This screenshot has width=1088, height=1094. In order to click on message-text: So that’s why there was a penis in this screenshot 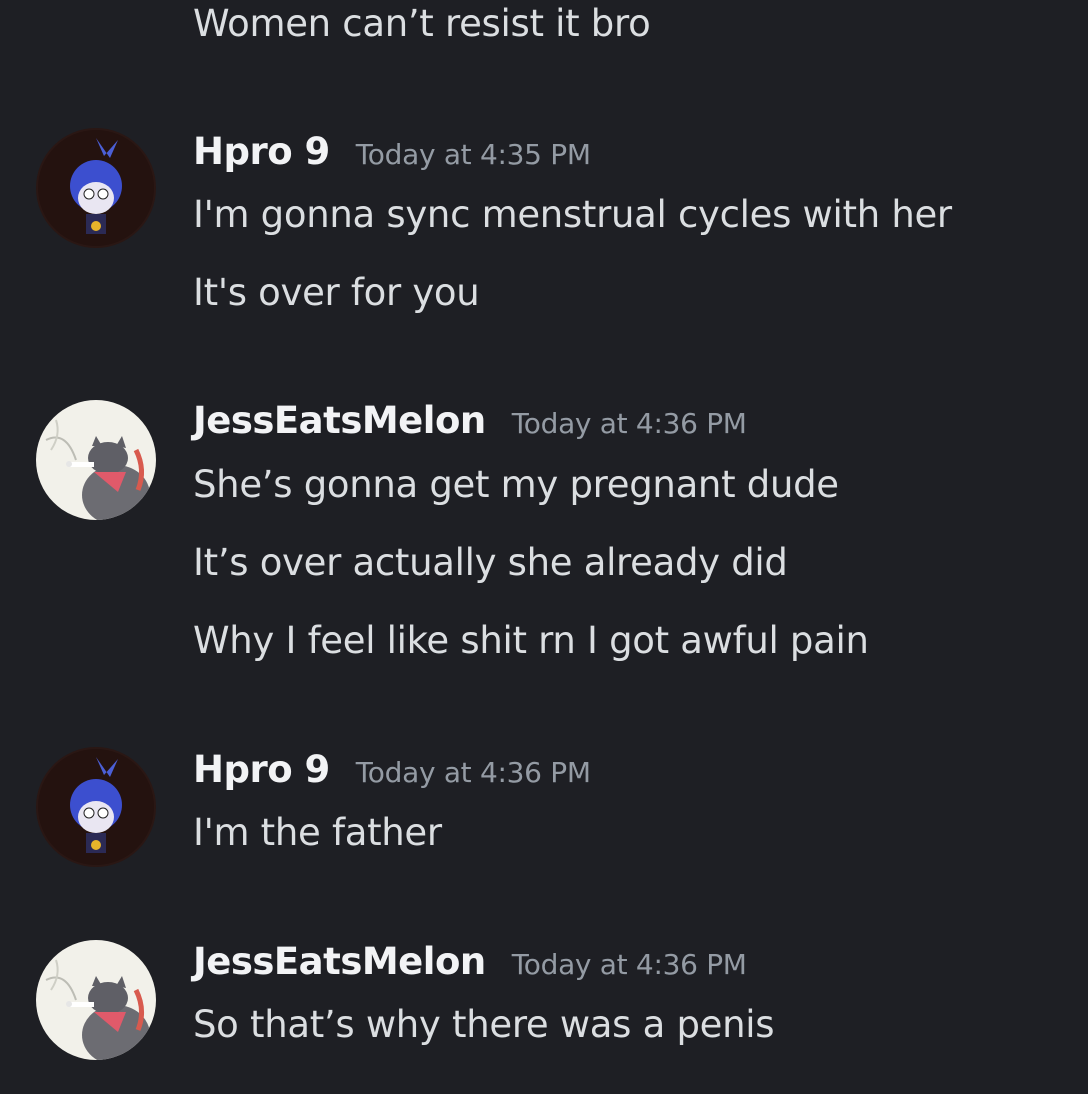, I will do `click(484, 1024)`.